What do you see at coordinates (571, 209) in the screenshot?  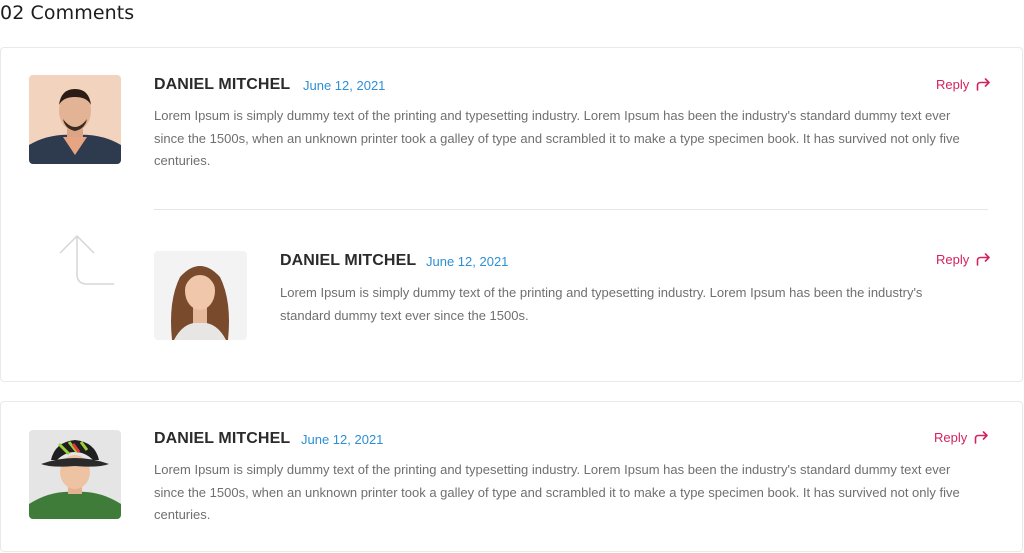 I see `divider` at bounding box center [571, 209].